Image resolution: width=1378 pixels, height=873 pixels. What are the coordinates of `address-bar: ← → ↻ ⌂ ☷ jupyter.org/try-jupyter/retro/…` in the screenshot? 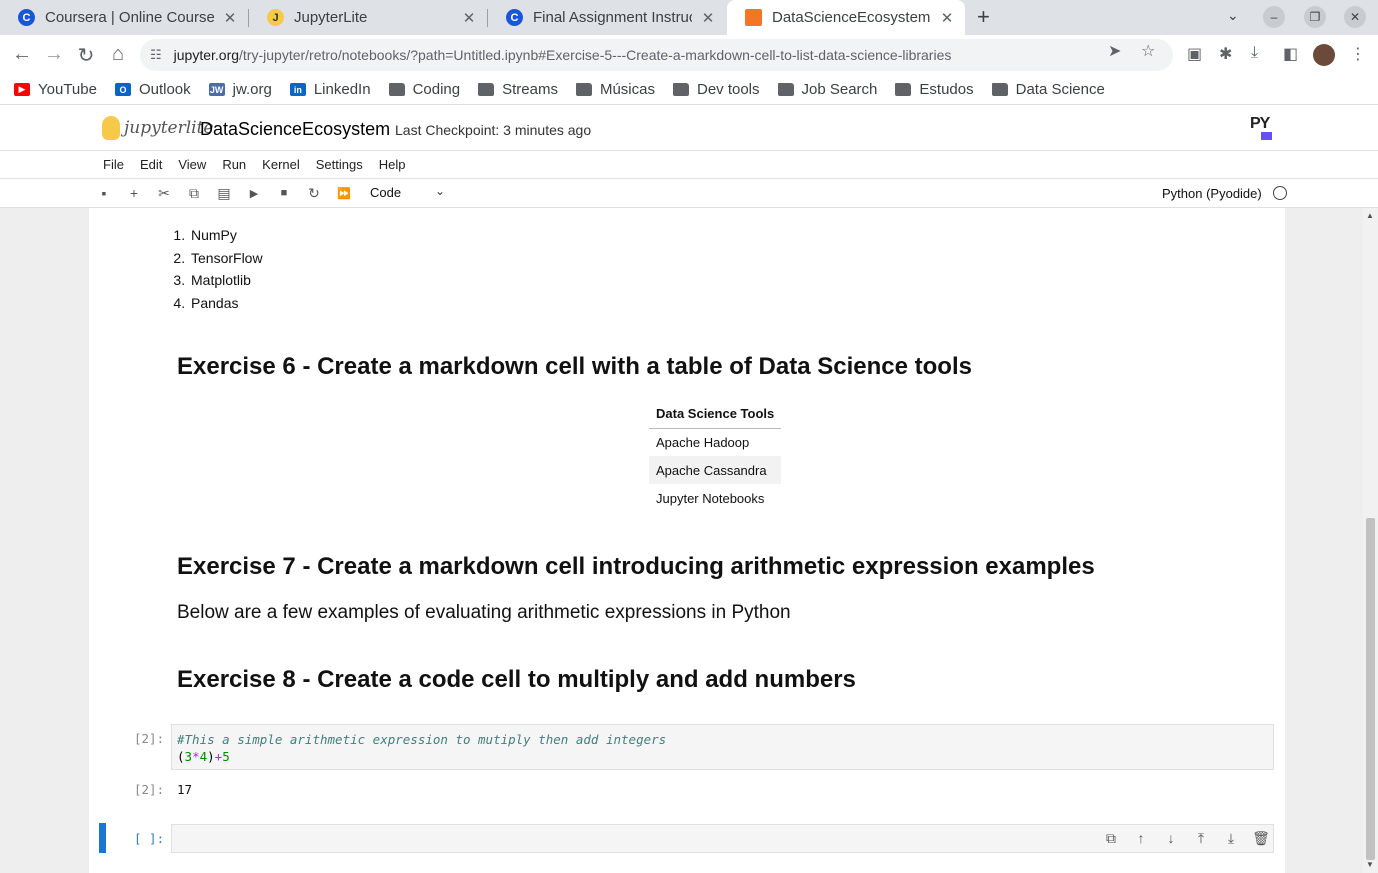 It's located at (689, 55).